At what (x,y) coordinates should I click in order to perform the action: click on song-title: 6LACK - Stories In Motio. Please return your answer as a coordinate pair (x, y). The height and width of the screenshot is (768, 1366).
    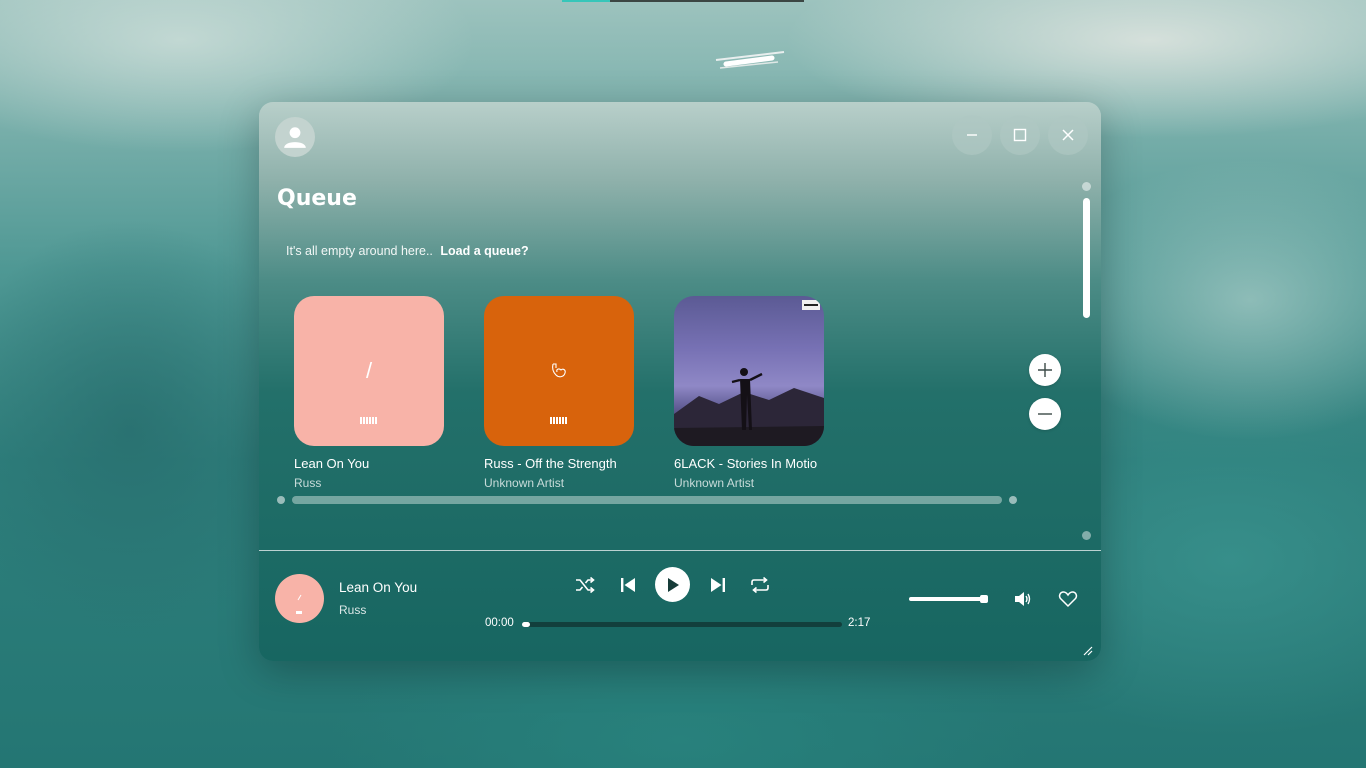
    Looking at the image, I should click on (746, 463).